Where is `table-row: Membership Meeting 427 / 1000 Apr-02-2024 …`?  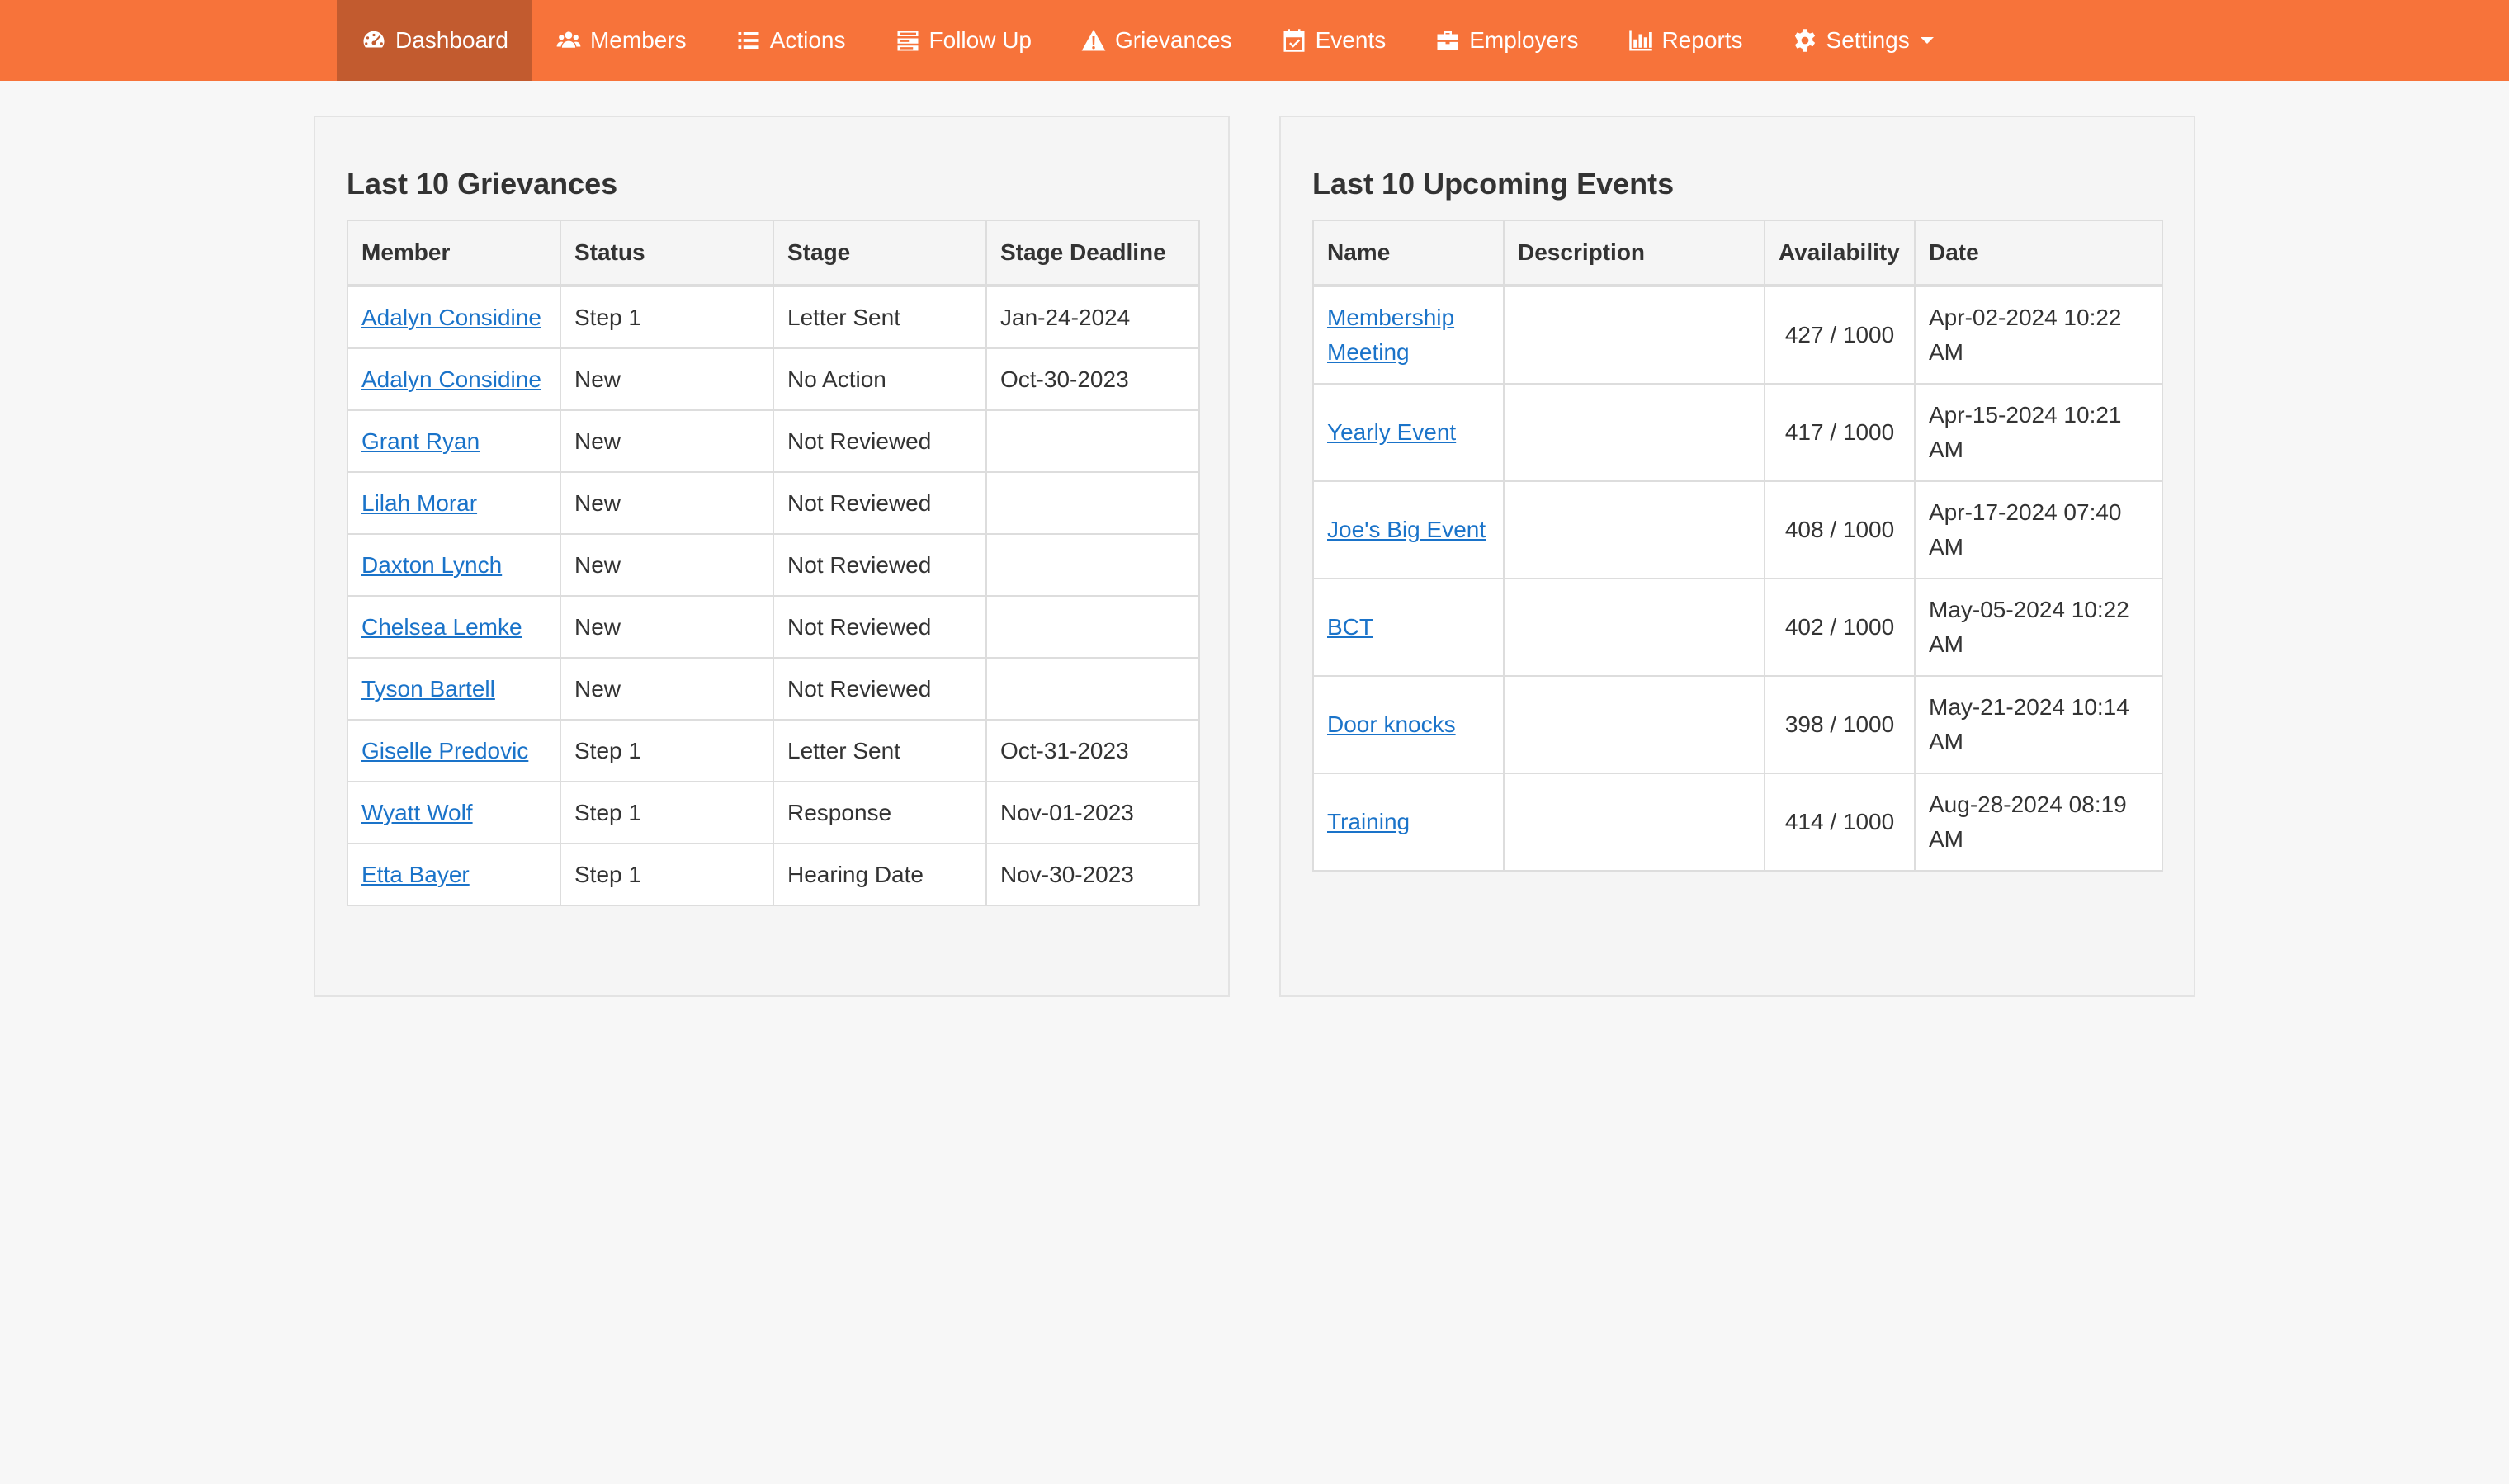
table-row: Membership Meeting 427 / 1000 Apr-02-2024 … is located at coordinates (1737, 335).